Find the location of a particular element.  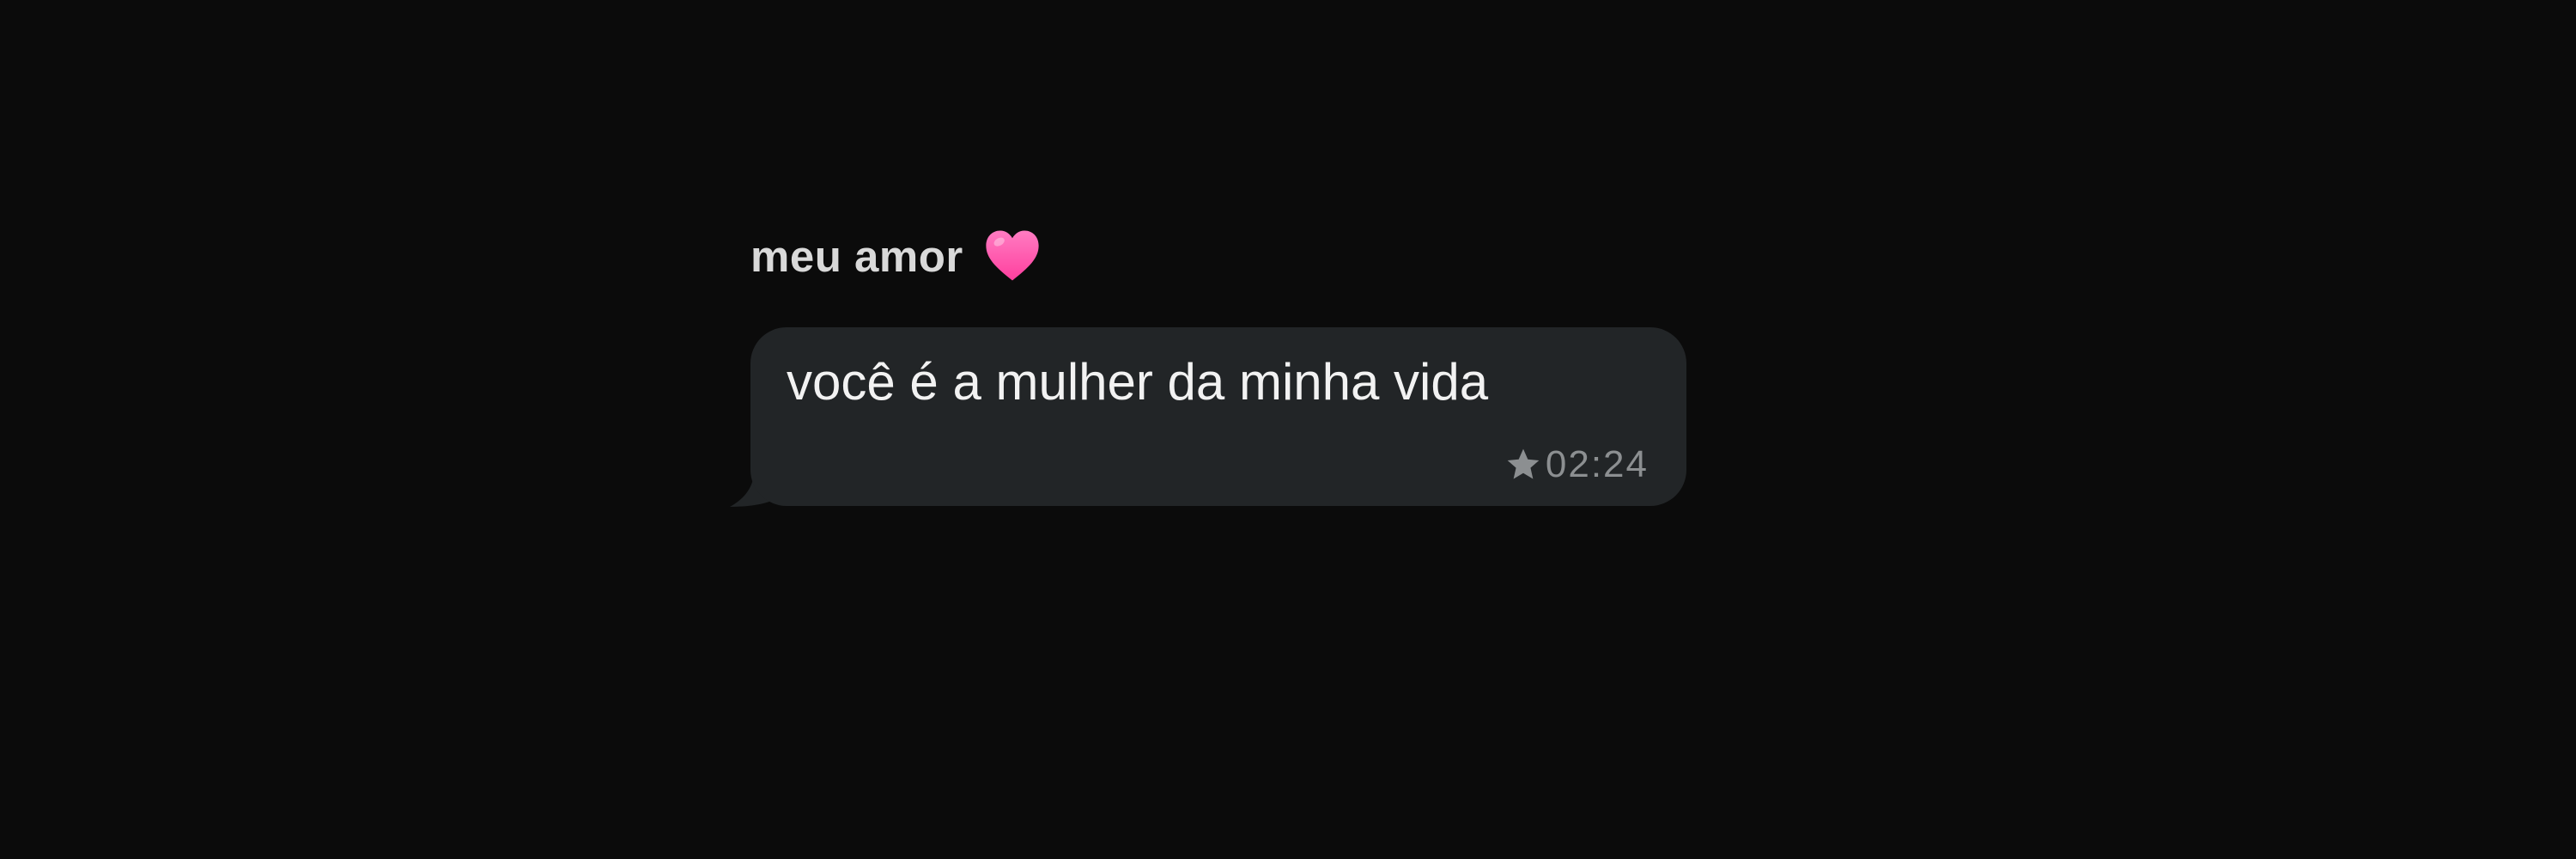

message-time: 02:24 is located at coordinates (1597, 464).